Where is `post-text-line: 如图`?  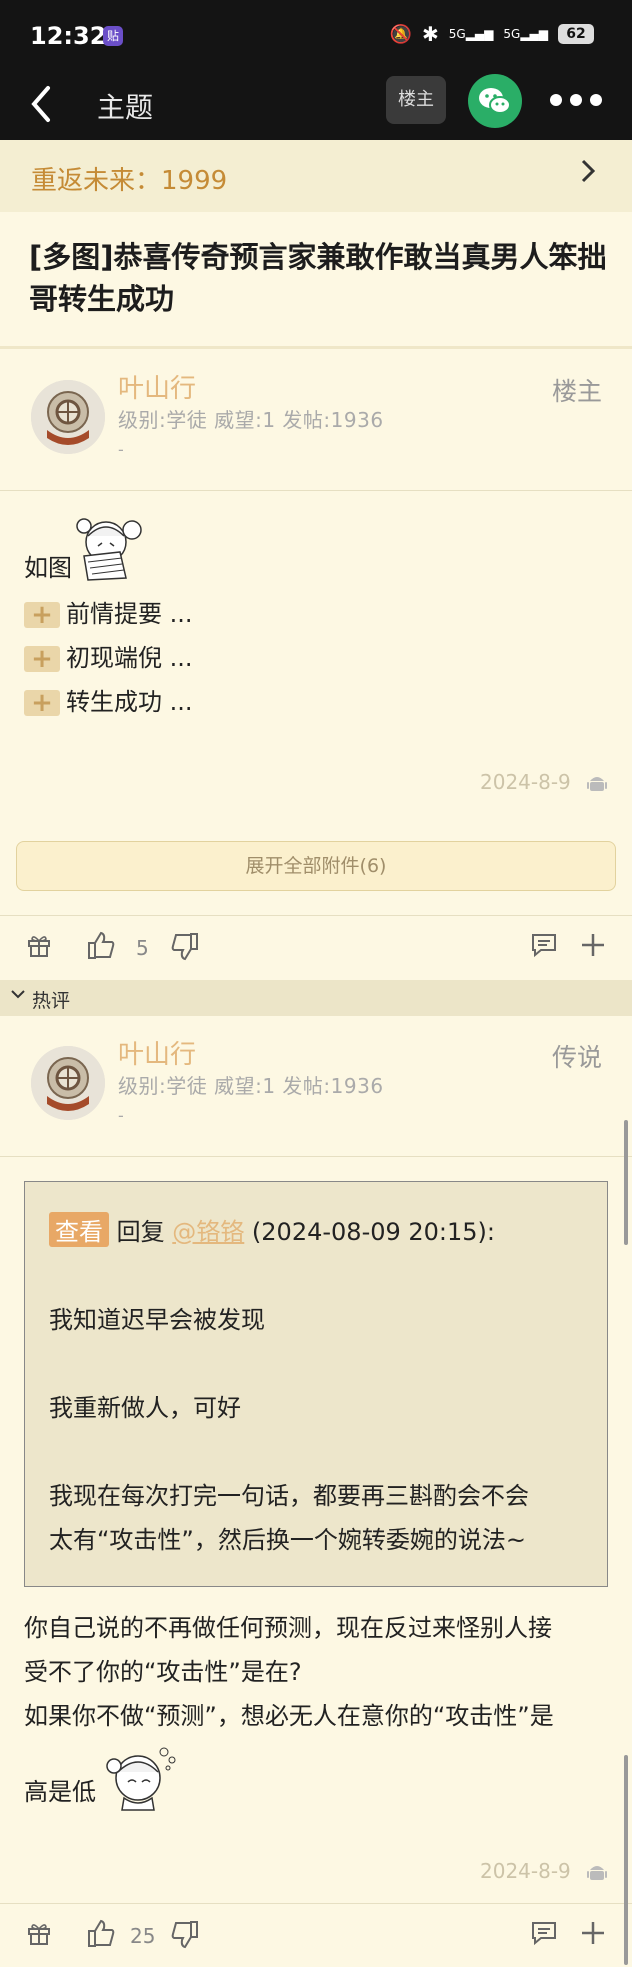
post-text-line: 如图 is located at coordinates (48, 568).